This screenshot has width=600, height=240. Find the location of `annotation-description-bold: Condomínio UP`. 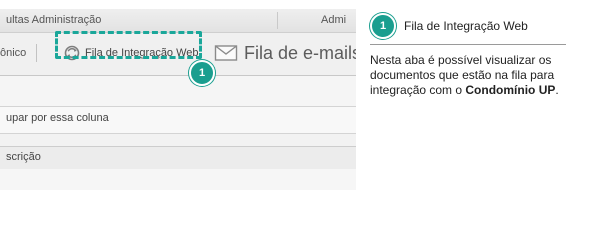

annotation-description-bold: Condomínio UP is located at coordinates (510, 90).